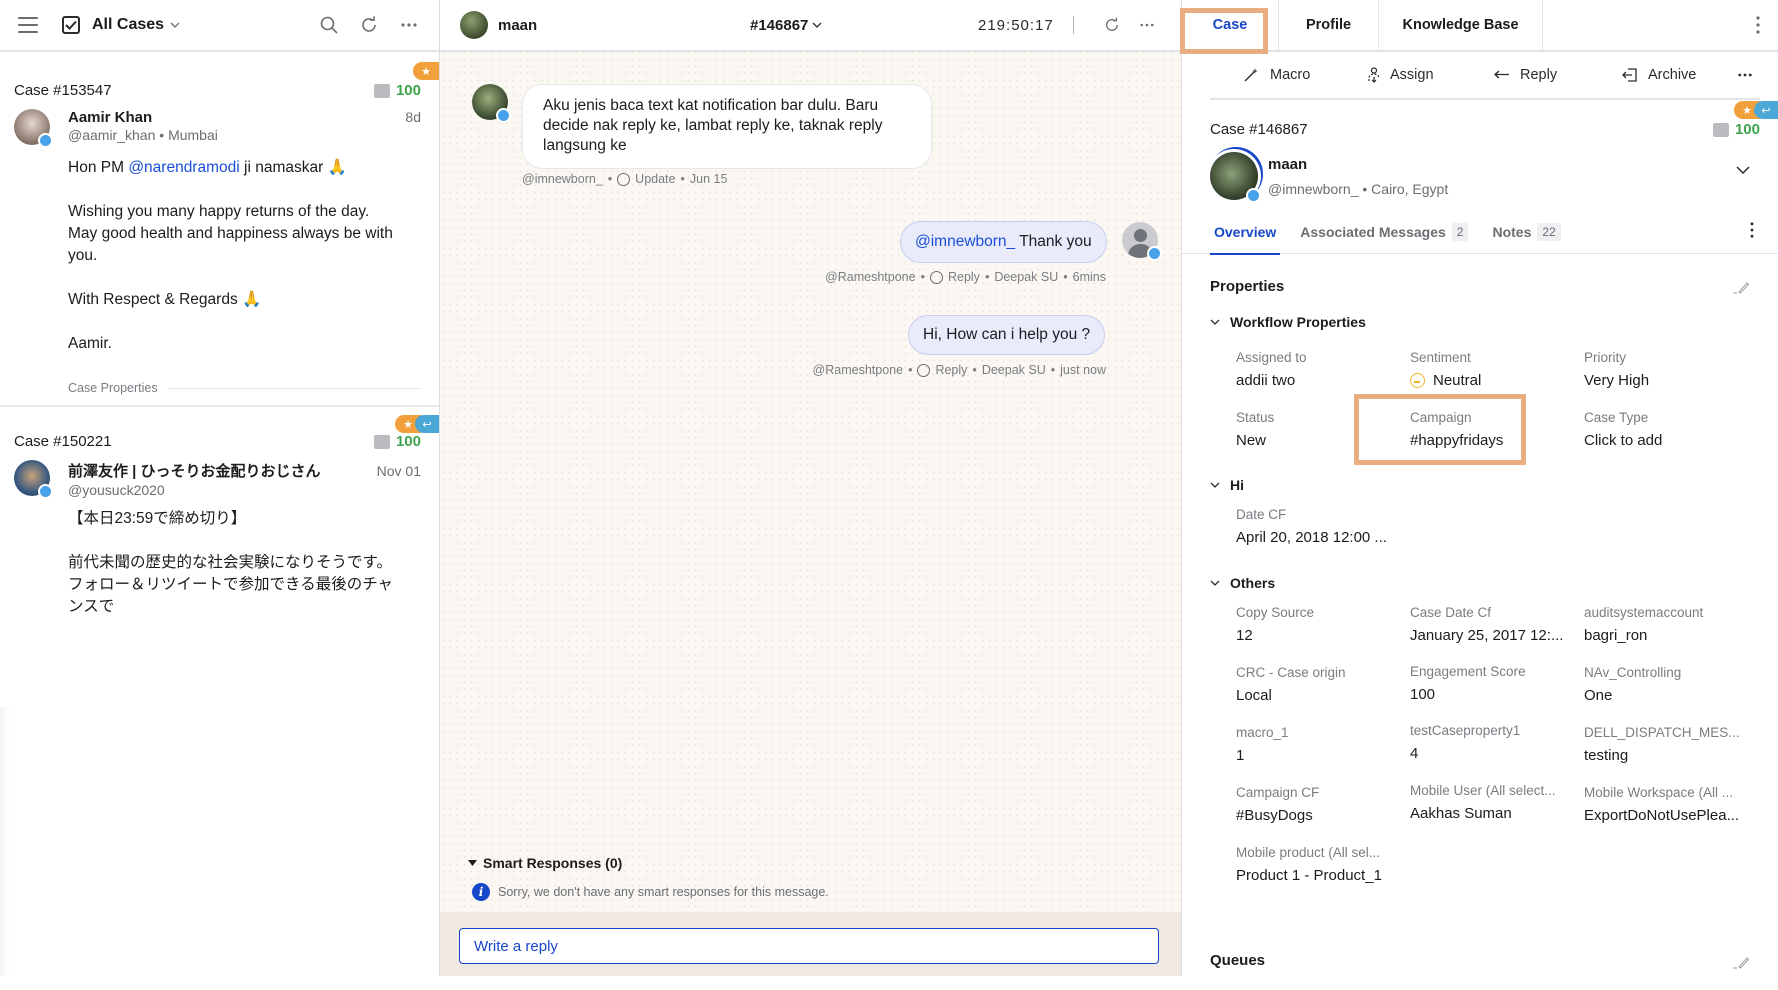 This screenshot has height=990, width=1778. Describe the element at coordinates (1766, 110) in the screenshot. I see `reply-icon: ↩` at that location.